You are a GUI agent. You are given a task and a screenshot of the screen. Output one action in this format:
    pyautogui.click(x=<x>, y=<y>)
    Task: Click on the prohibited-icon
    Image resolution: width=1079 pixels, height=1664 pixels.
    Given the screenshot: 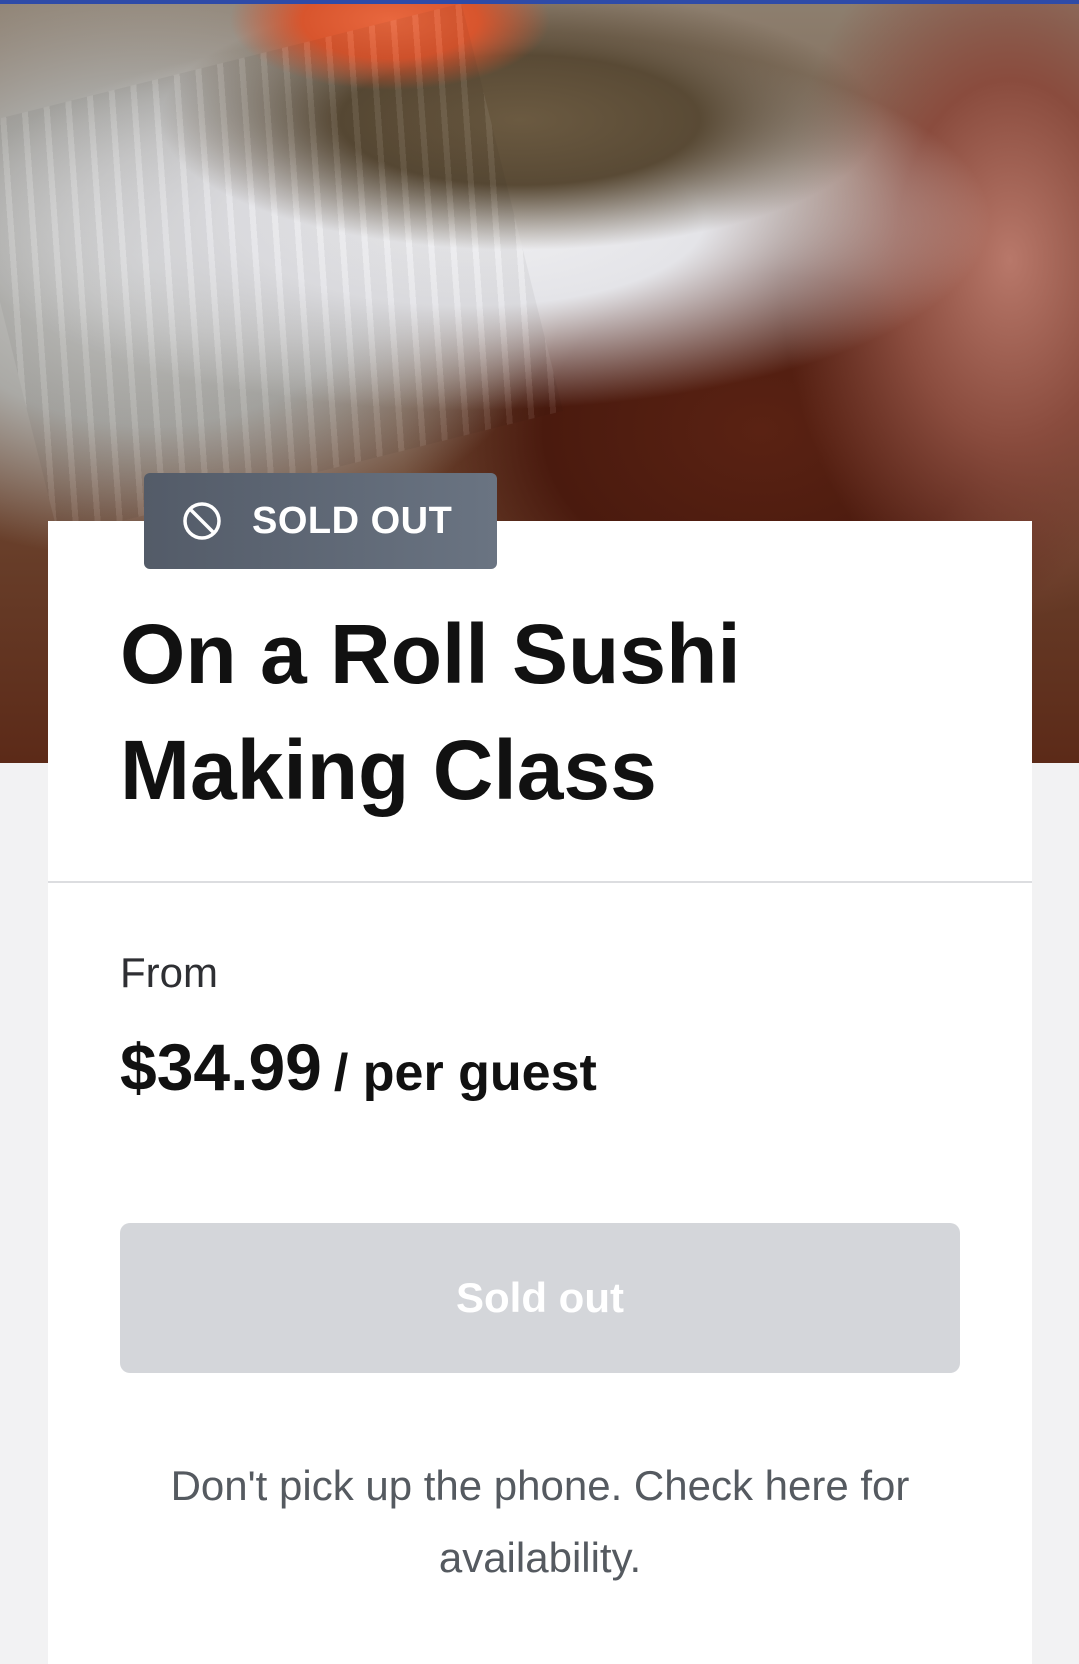 What is the action you would take?
    pyautogui.click(x=202, y=521)
    